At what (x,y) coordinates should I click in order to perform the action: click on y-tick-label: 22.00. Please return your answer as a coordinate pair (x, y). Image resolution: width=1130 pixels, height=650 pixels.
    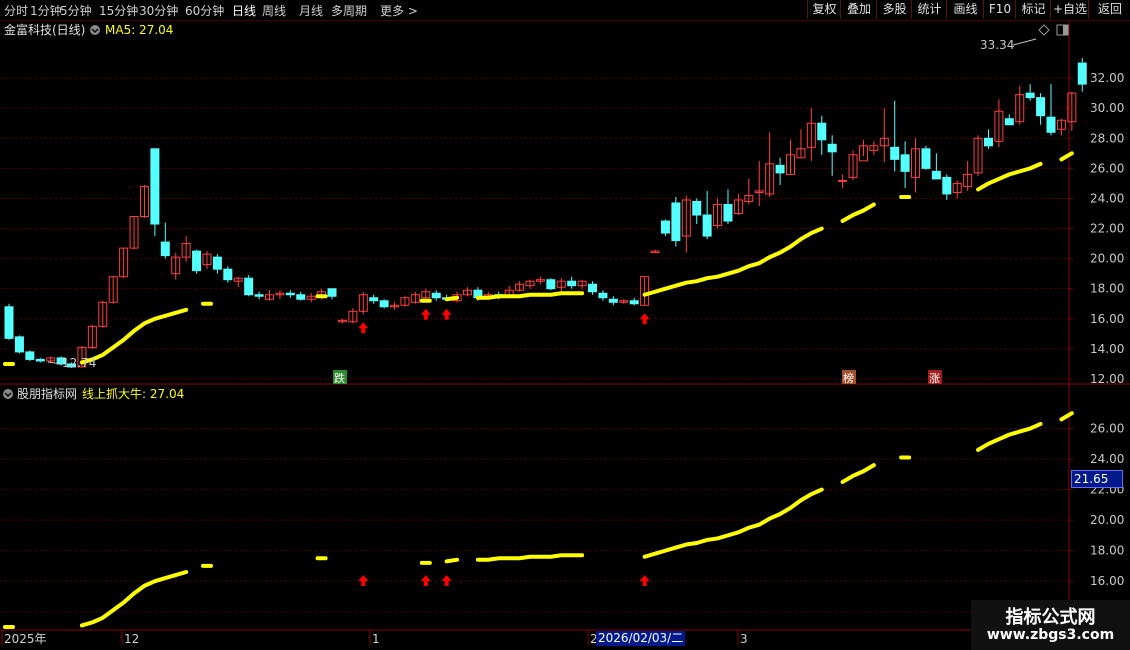
    Looking at the image, I should click on (1107, 229).